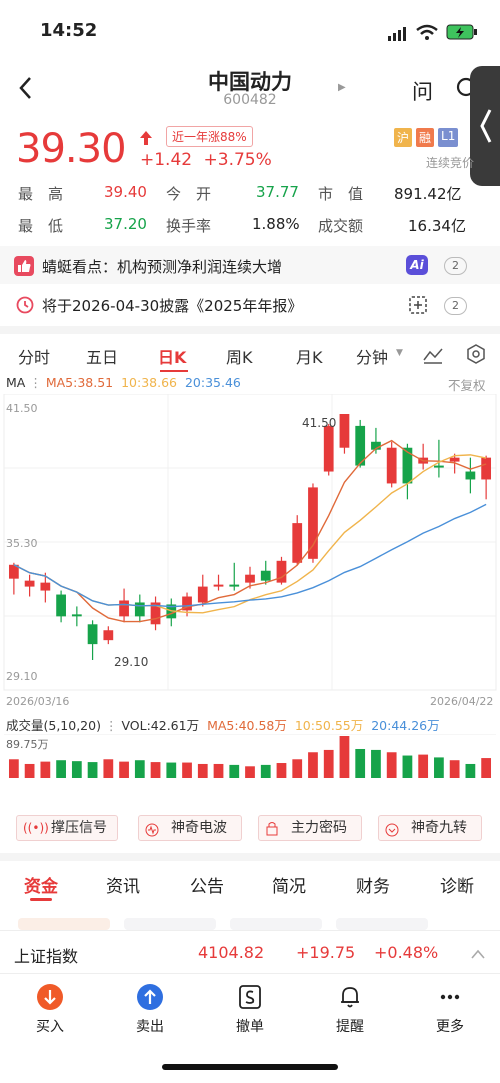 This screenshot has width=500, height=1083. Describe the element at coordinates (418, 307) in the screenshot. I see `add-calendar-icon` at that location.